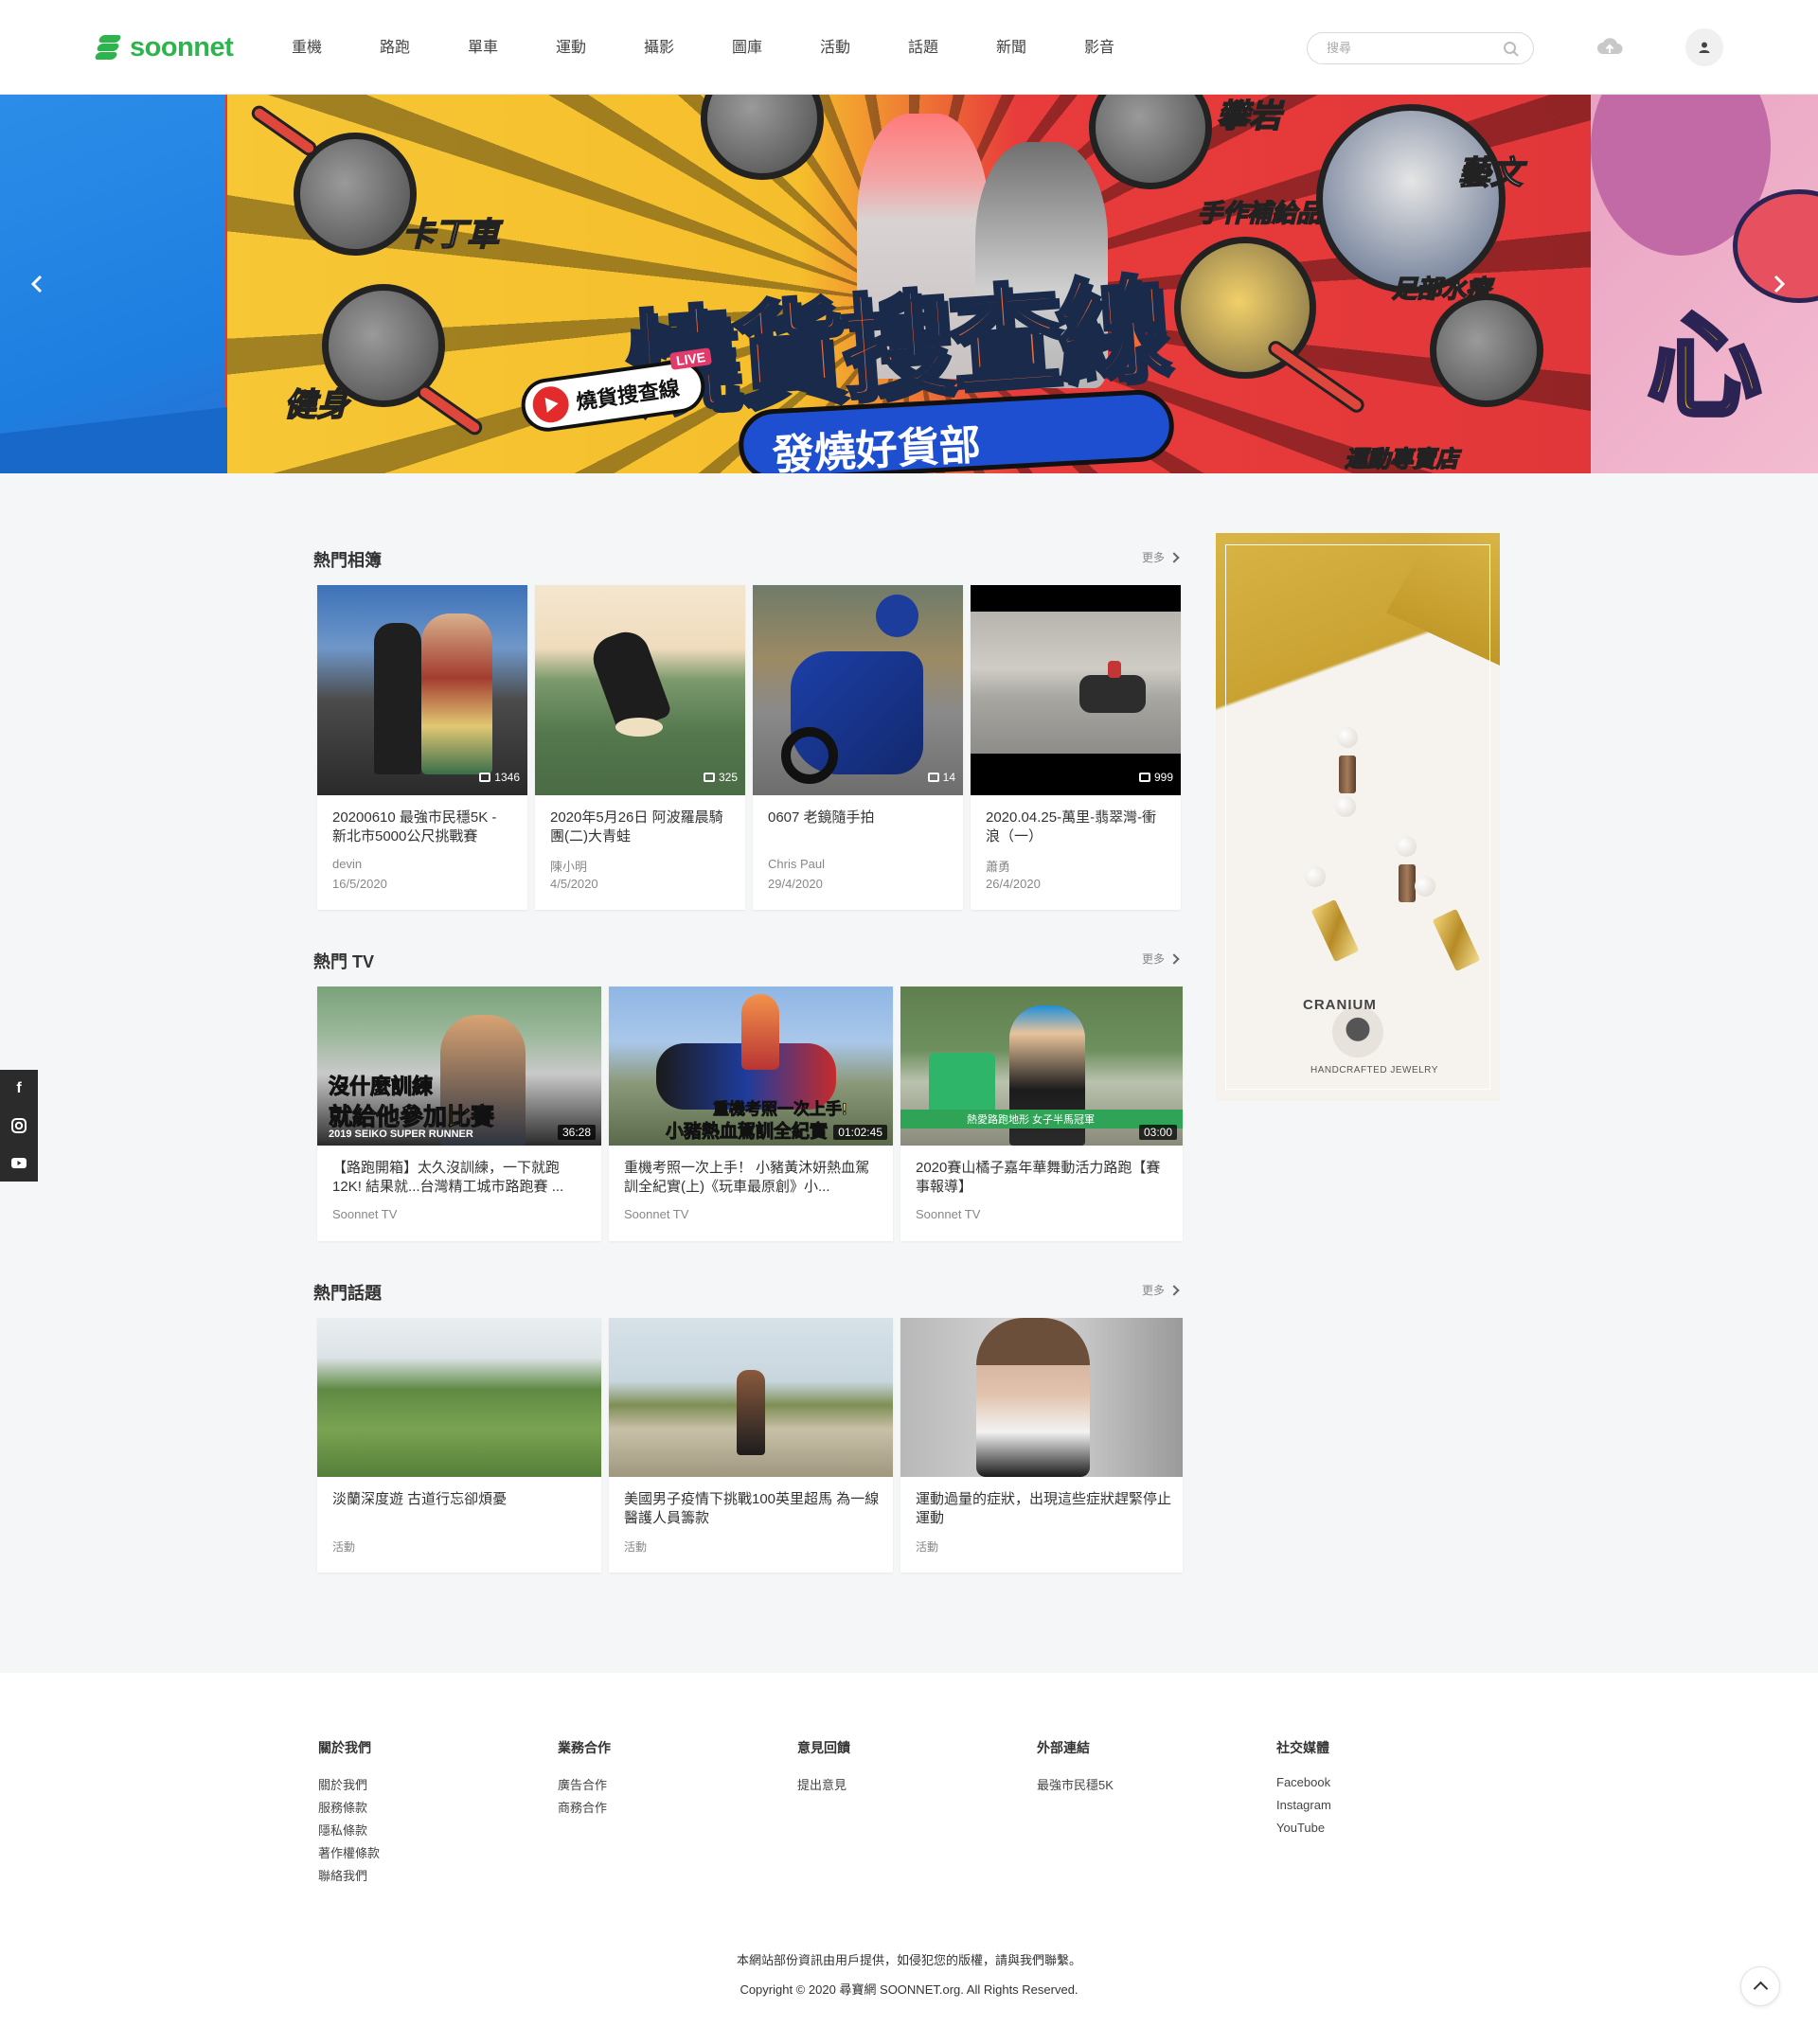  What do you see at coordinates (1412, 48) in the screenshot?
I see `search-input` at bounding box center [1412, 48].